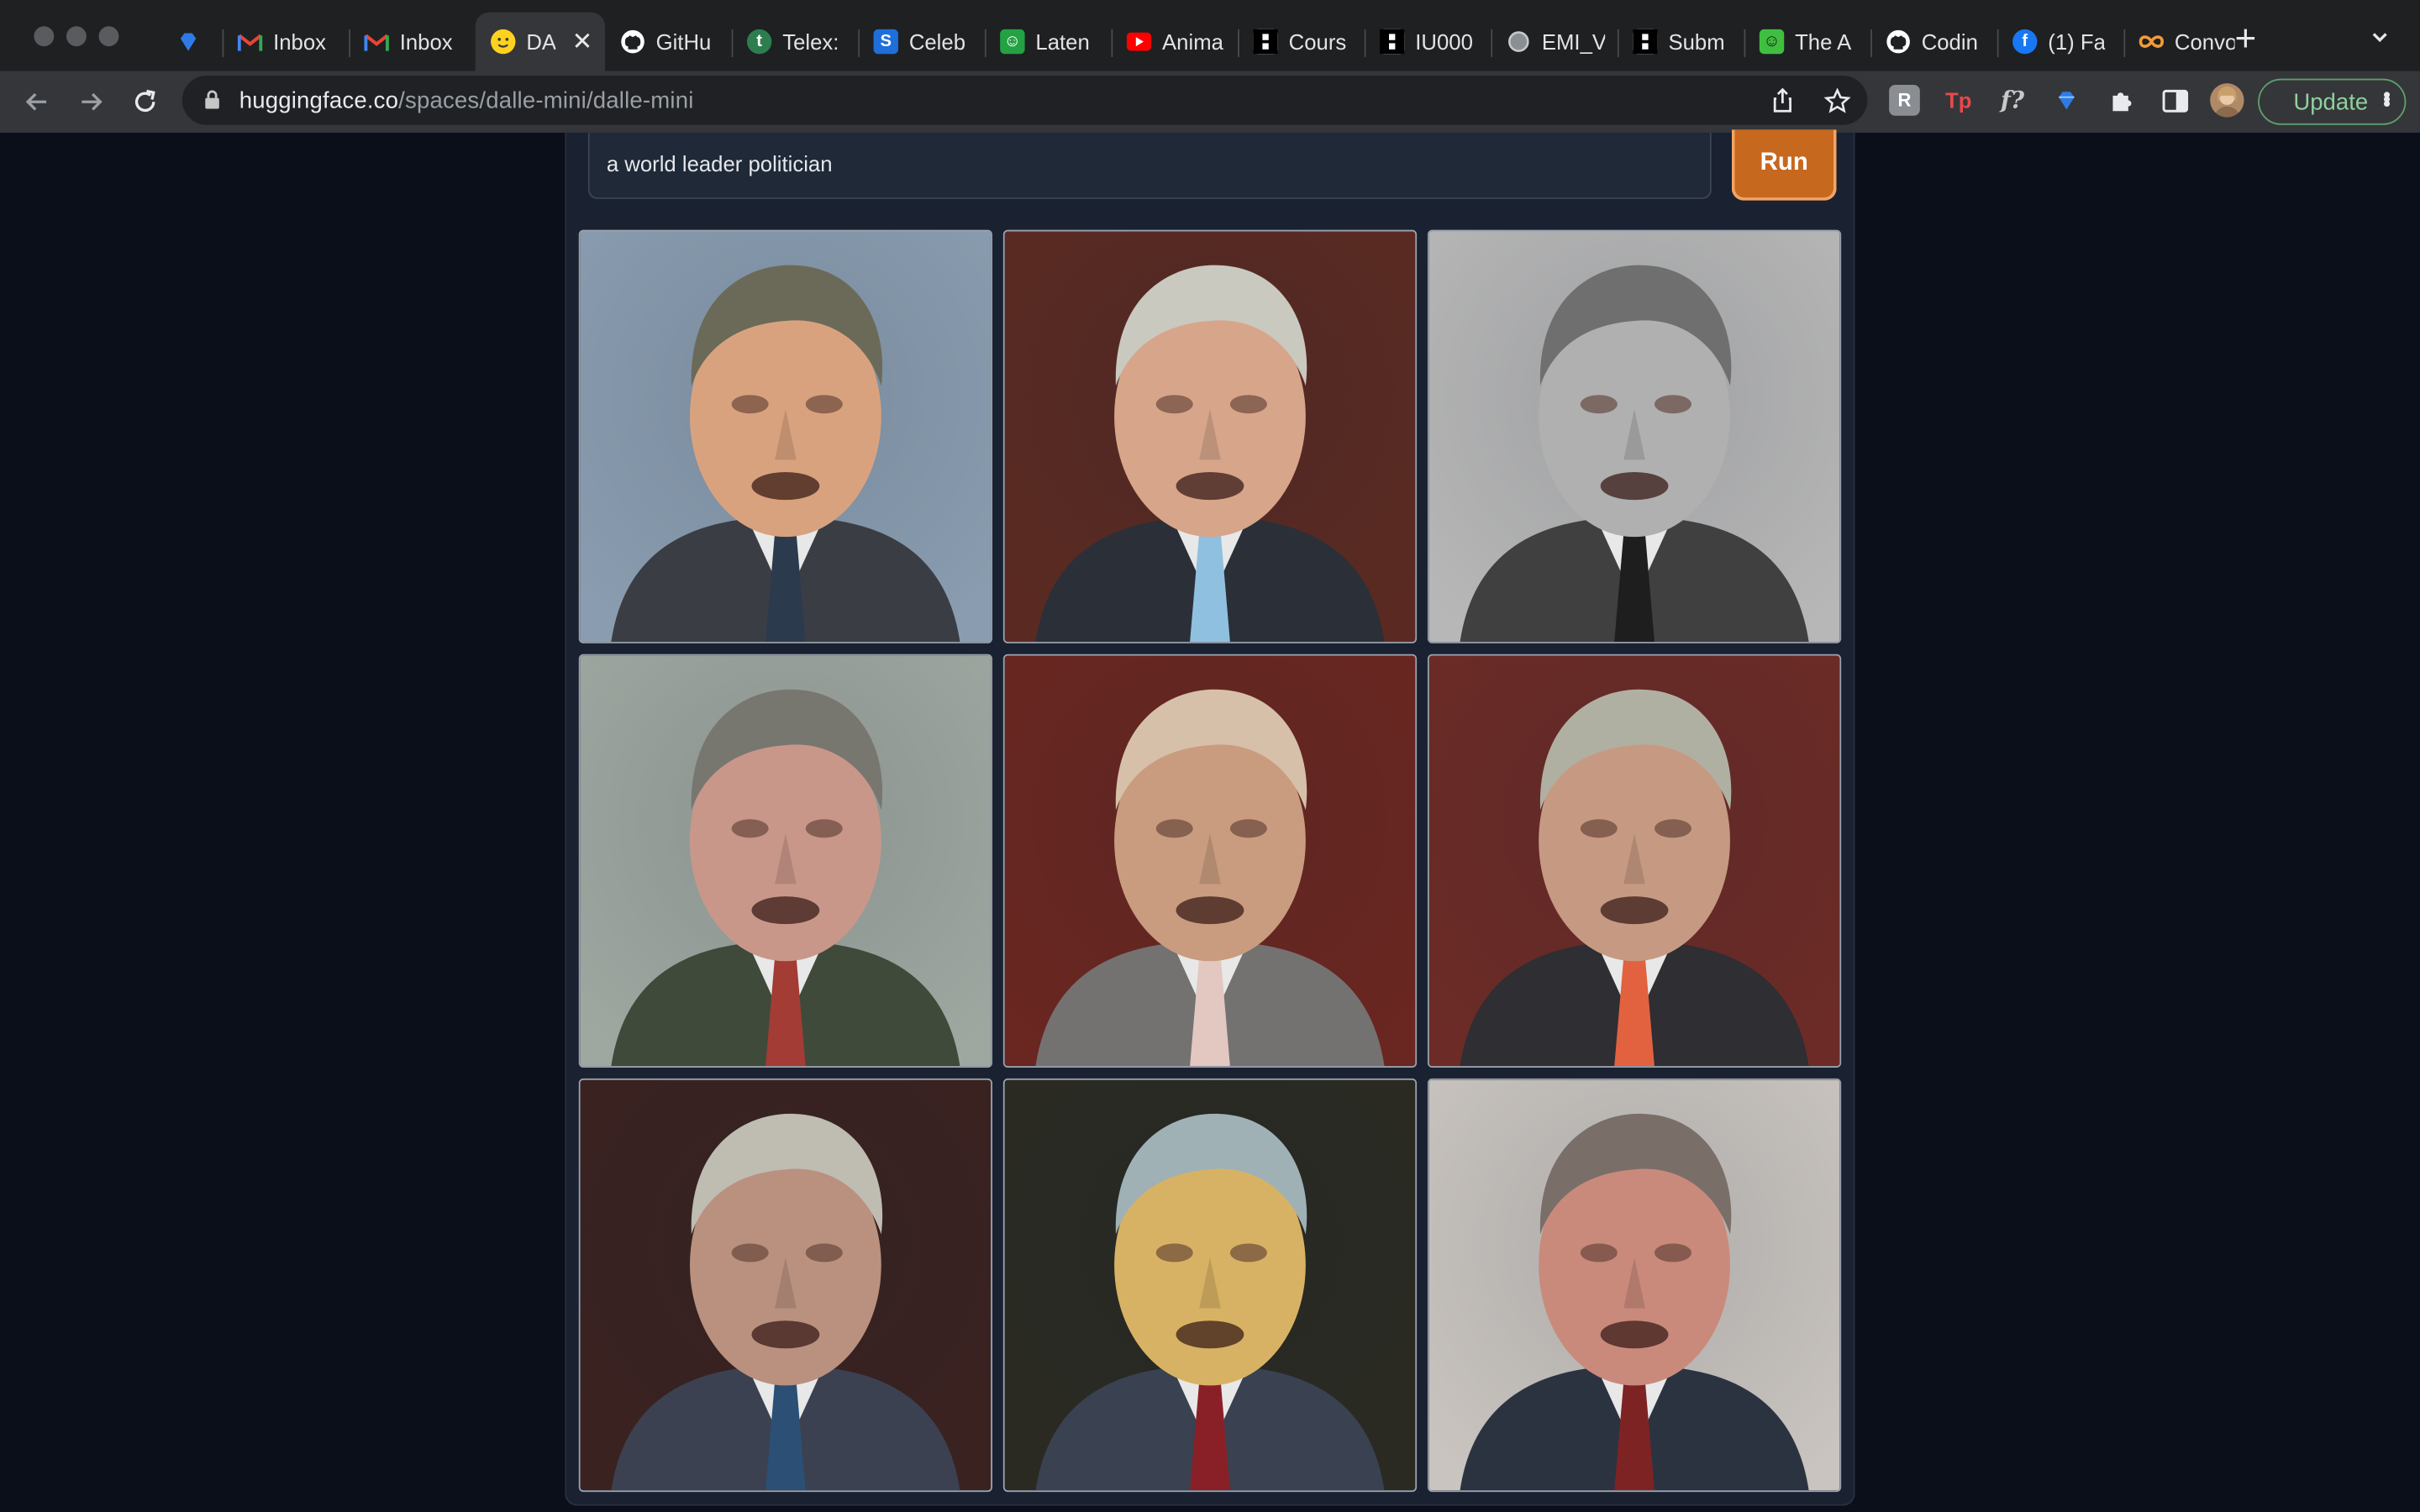 The height and width of the screenshot is (1512, 2420). Describe the element at coordinates (1573, 42) in the screenshot. I see `tab-label: EMI_V` at that location.